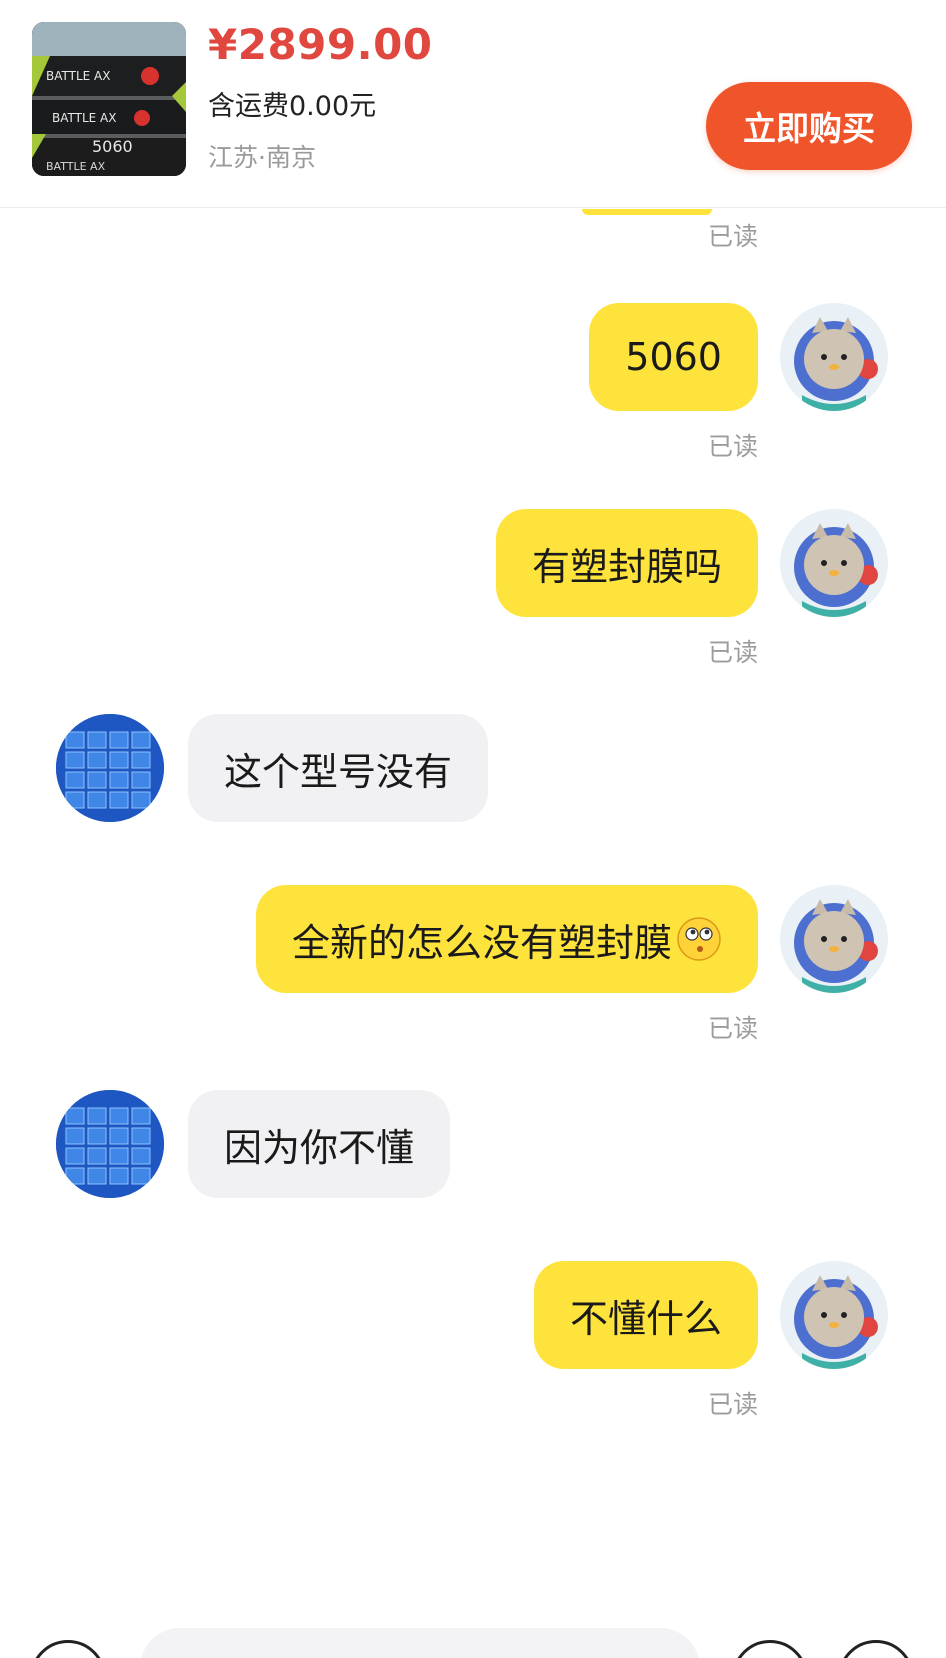 The image size is (946, 1658). Describe the element at coordinates (320, 44) in the screenshot. I see `product-price: ¥2899.00` at that location.